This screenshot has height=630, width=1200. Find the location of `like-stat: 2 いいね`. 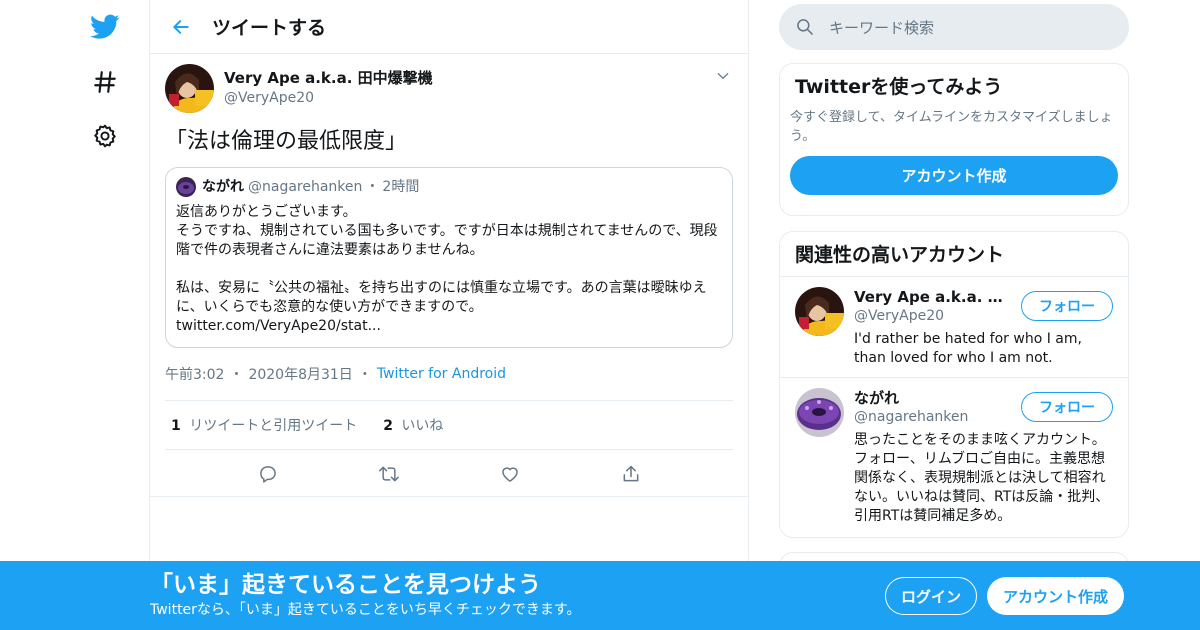

like-stat: 2 いいね is located at coordinates (413, 425).